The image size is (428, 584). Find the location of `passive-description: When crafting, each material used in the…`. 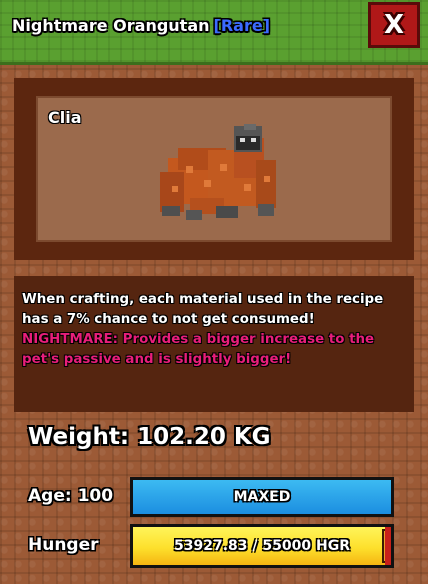

passive-description: When crafting, each material used in the… is located at coordinates (203, 309).